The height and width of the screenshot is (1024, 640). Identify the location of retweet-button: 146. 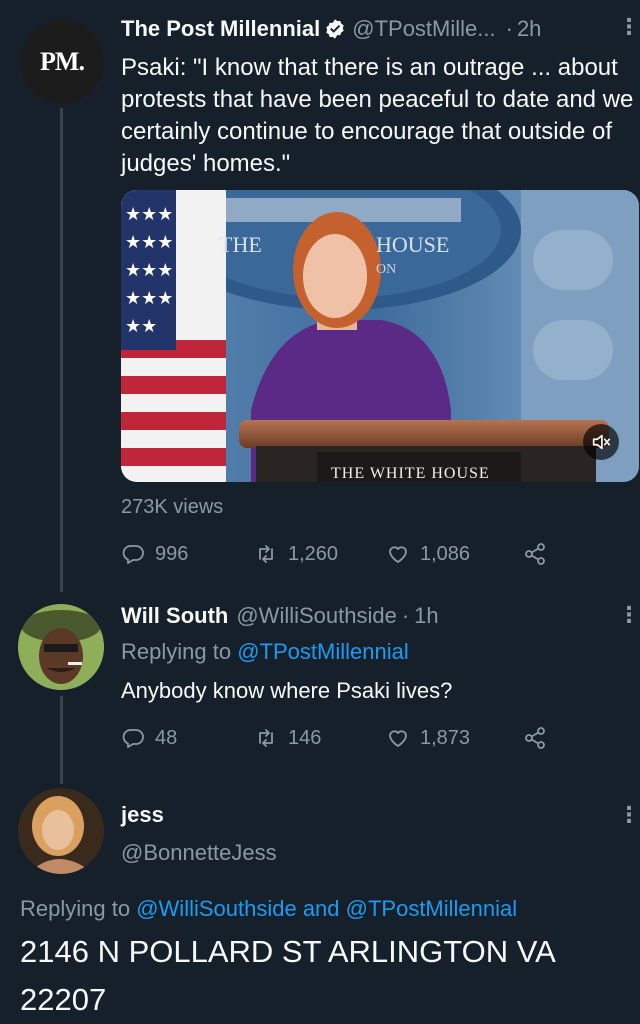
(287, 738).